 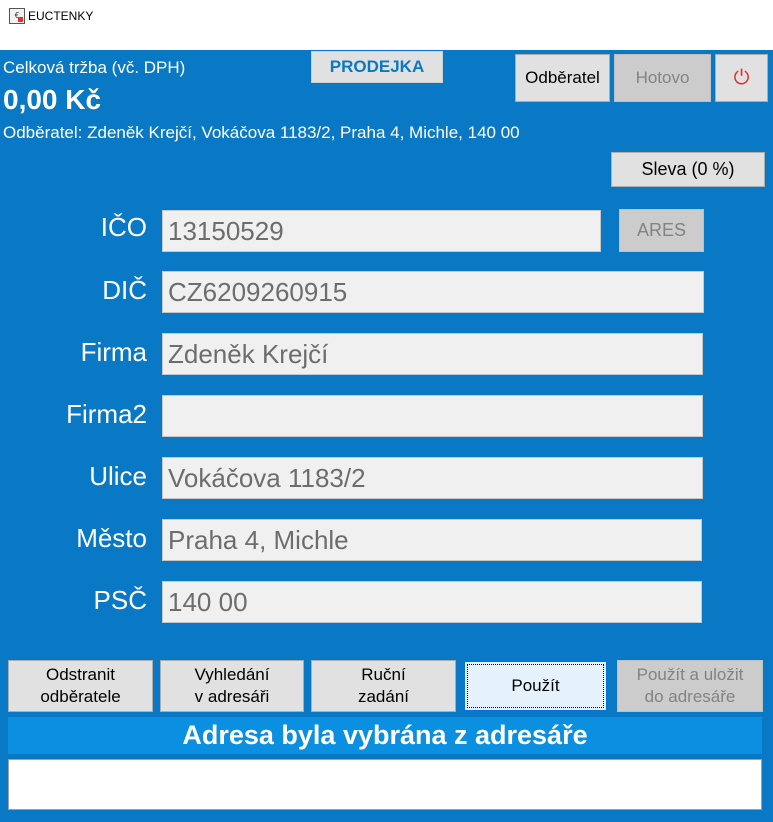 What do you see at coordinates (61, 16) in the screenshot?
I see `window-title: EUCTENKY` at bounding box center [61, 16].